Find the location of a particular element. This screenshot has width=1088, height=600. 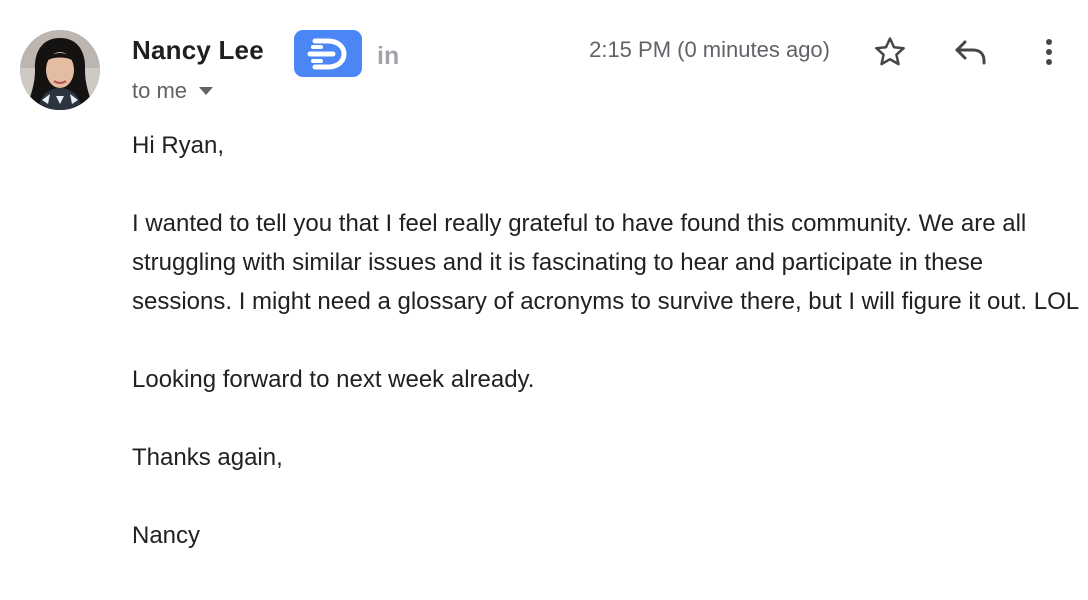

extension-d-logo-icon is located at coordinates (327, 53).